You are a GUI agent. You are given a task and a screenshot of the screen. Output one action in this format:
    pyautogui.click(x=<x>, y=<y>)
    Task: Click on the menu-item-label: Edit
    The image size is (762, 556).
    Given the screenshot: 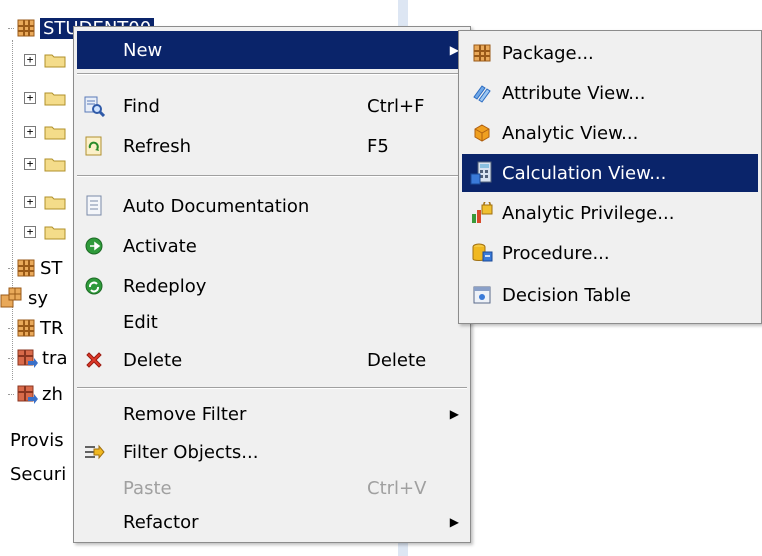 What is the action you would take?
    pyautogui.click(x=140, y=322)
    